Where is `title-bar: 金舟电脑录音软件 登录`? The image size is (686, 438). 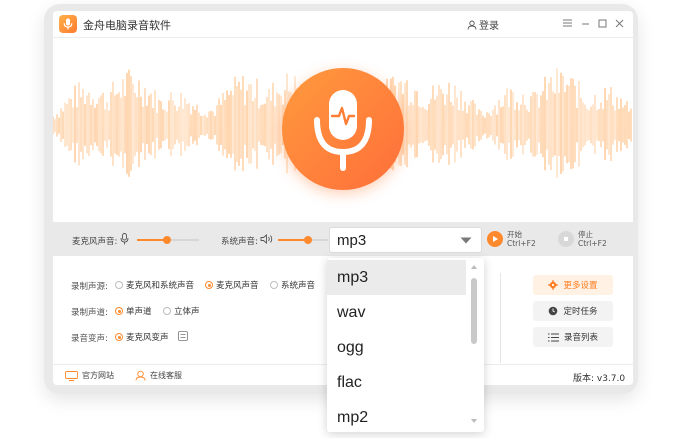 title-bar: 金舟电脑录音软件 登录 is located at coordinates (343, 24).